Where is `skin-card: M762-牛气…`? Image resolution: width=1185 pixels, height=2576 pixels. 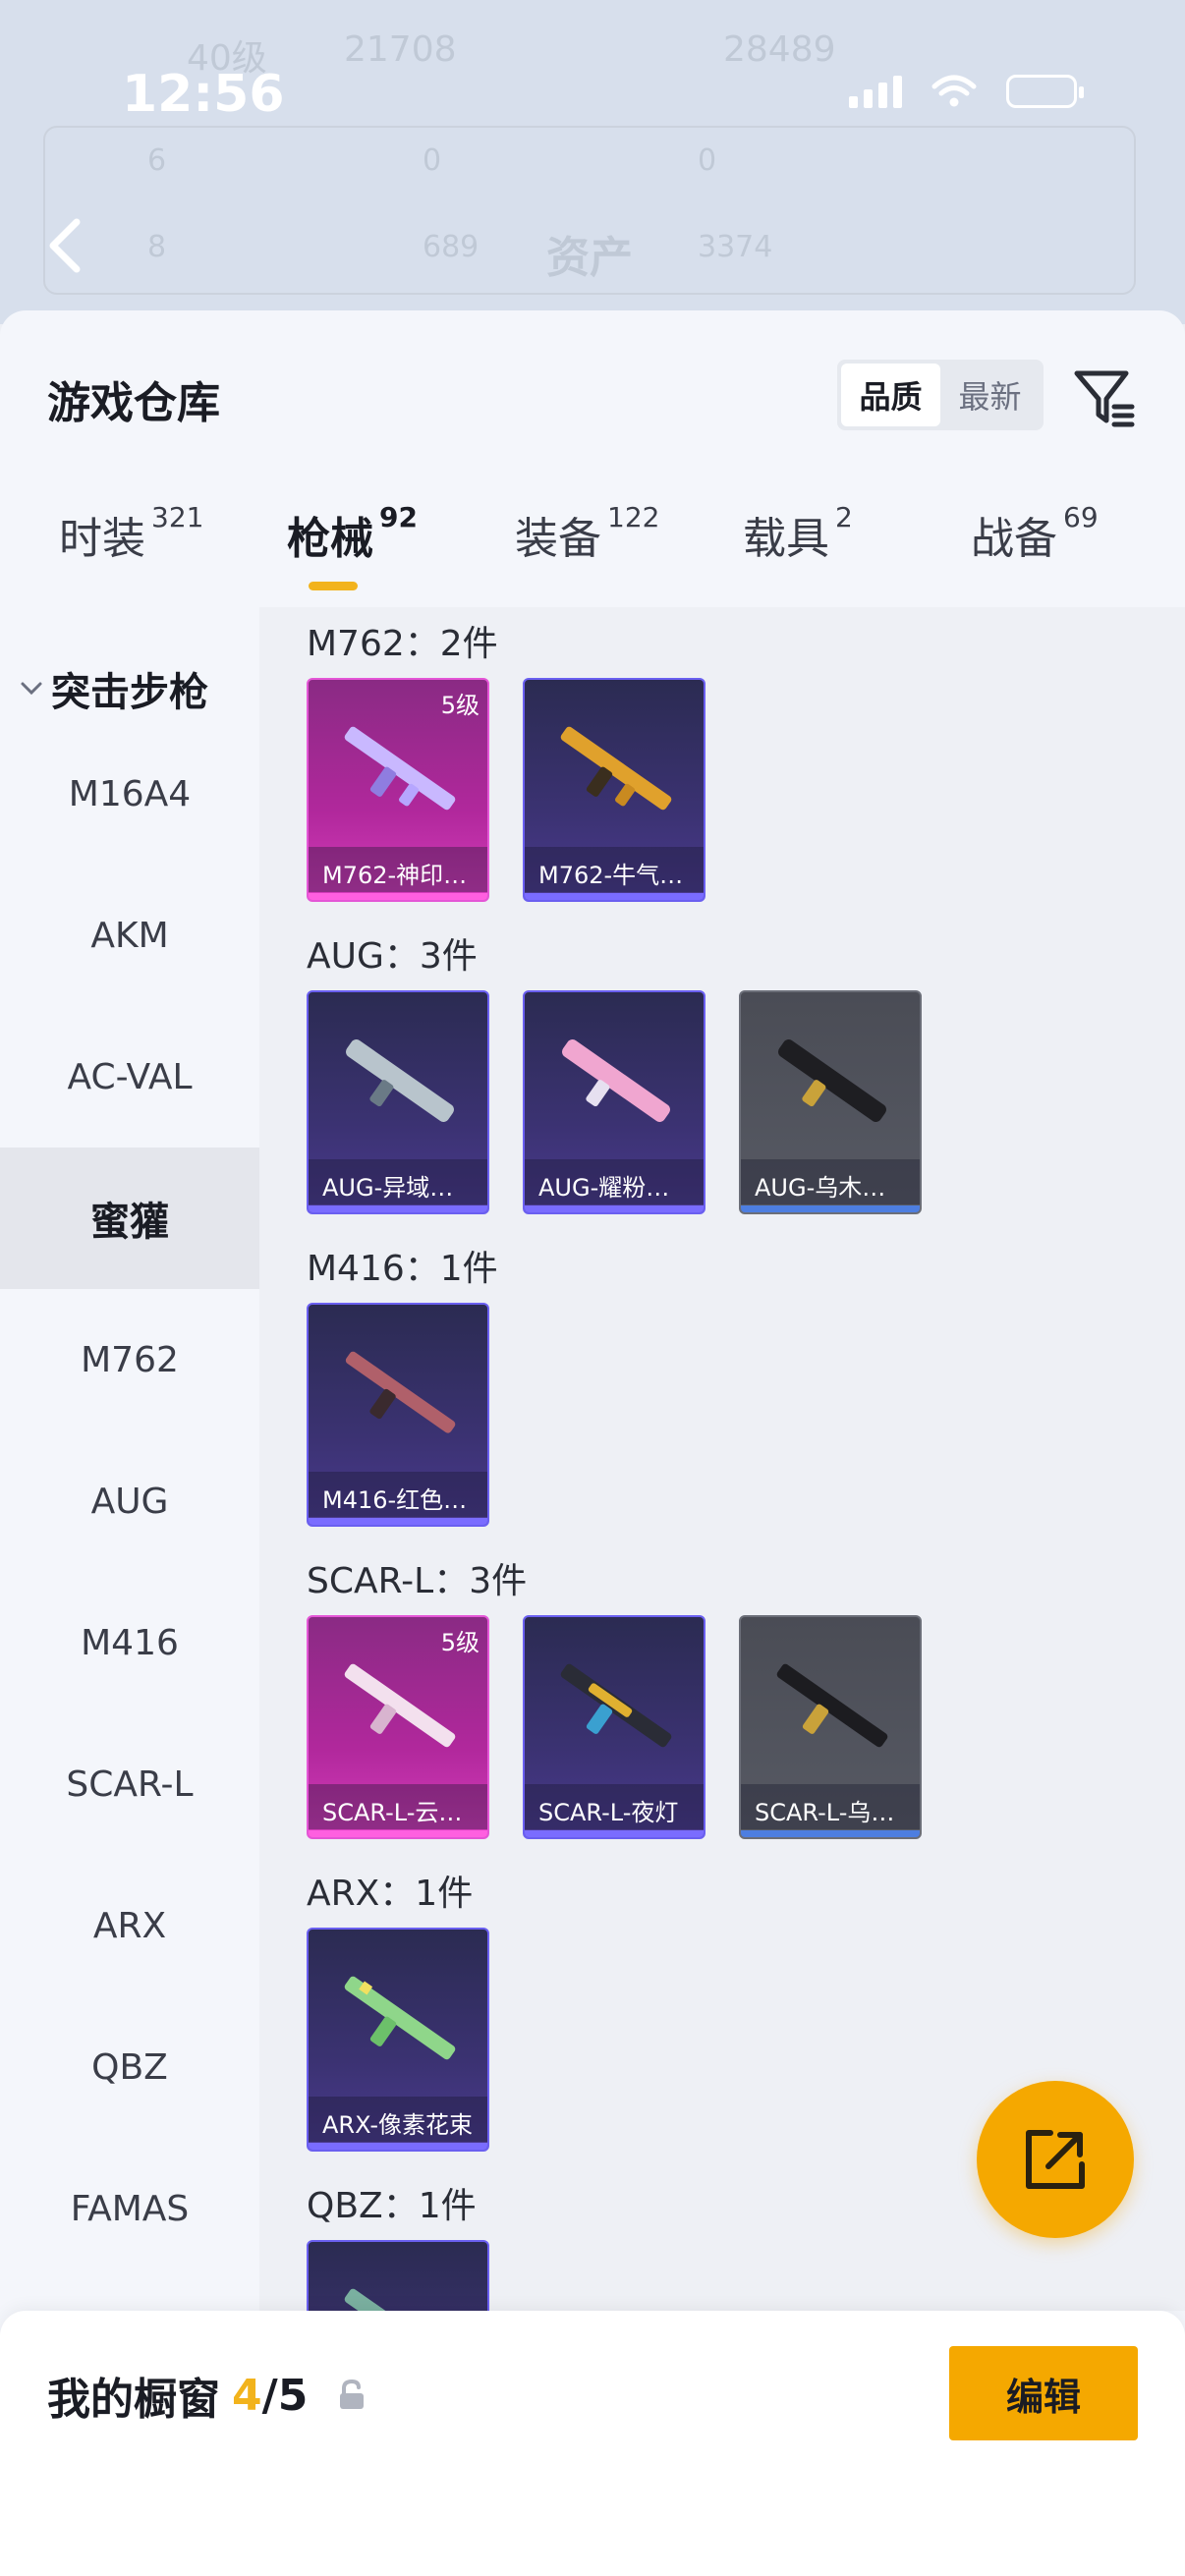
skin-card: M762-牛气… is located at coordinates (614, 790).